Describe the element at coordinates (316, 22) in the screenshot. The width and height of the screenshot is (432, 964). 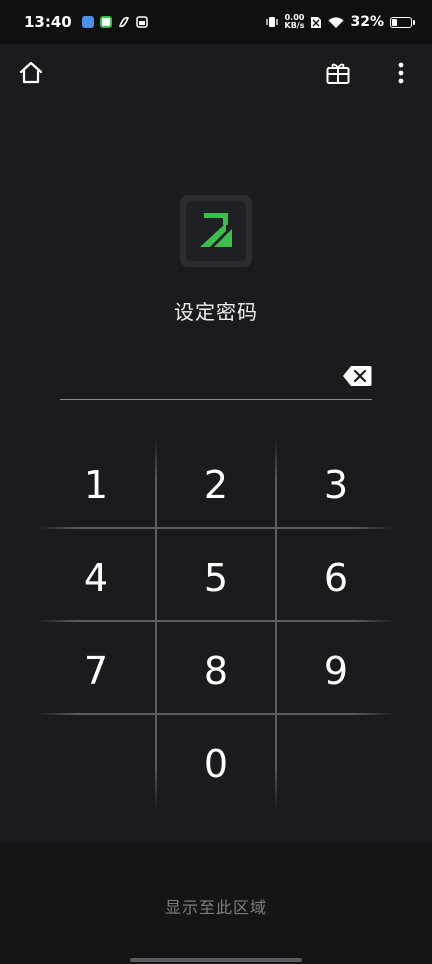
I see `no-sim-icon` at that location.